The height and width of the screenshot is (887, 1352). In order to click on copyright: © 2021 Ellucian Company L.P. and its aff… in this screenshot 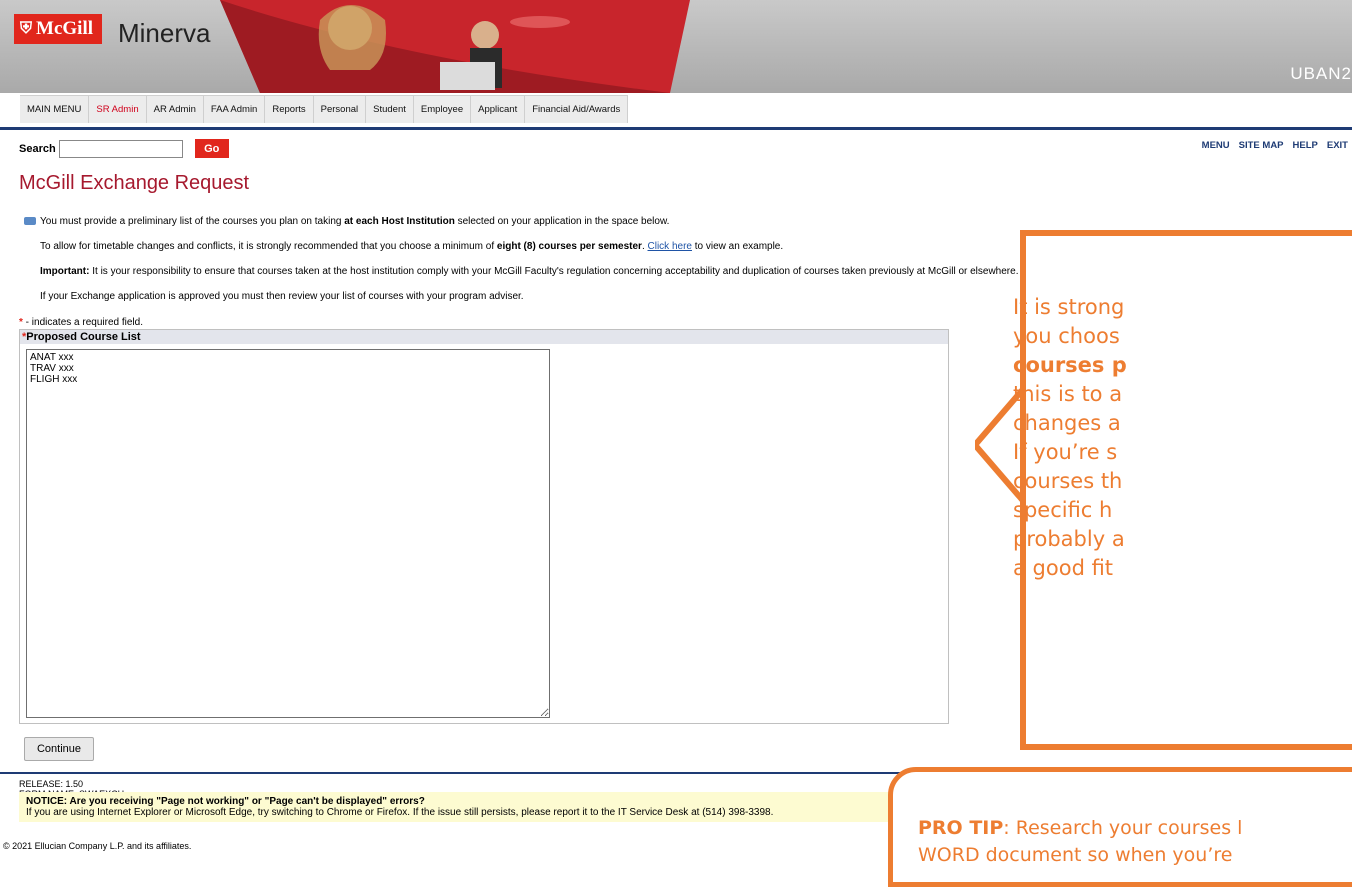, I will do `click(97, 846)`.